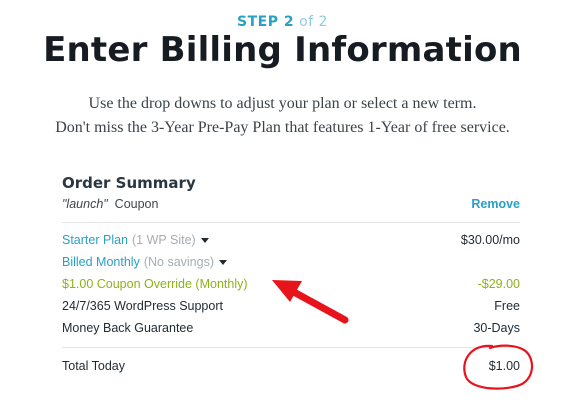 The height and width of the screenshot is (400, 565). Describe the element at coordinates (129, 183) in the screenshot. I see `order-summary-title: Order Summary` at that location.